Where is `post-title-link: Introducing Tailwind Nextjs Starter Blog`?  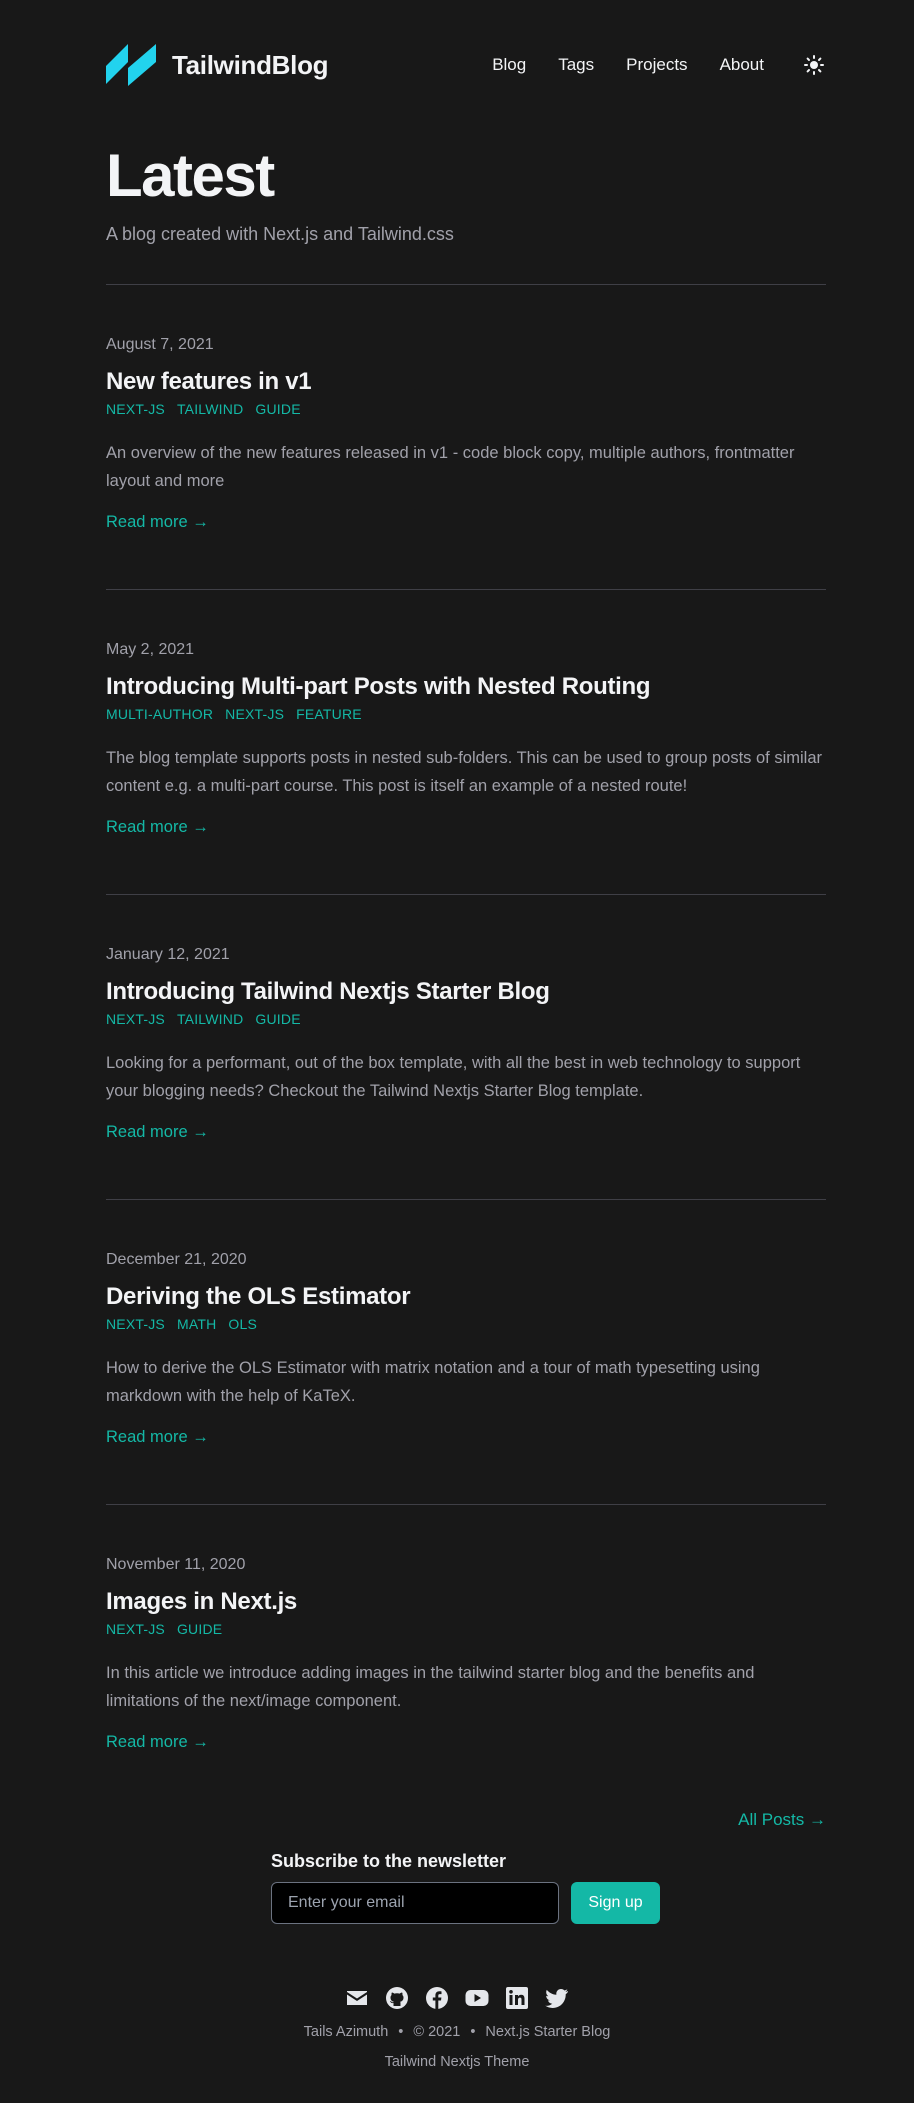
post-title-link: Introducing Tailwind Nextjs Starter Blog is located at coordinates (328, 992).